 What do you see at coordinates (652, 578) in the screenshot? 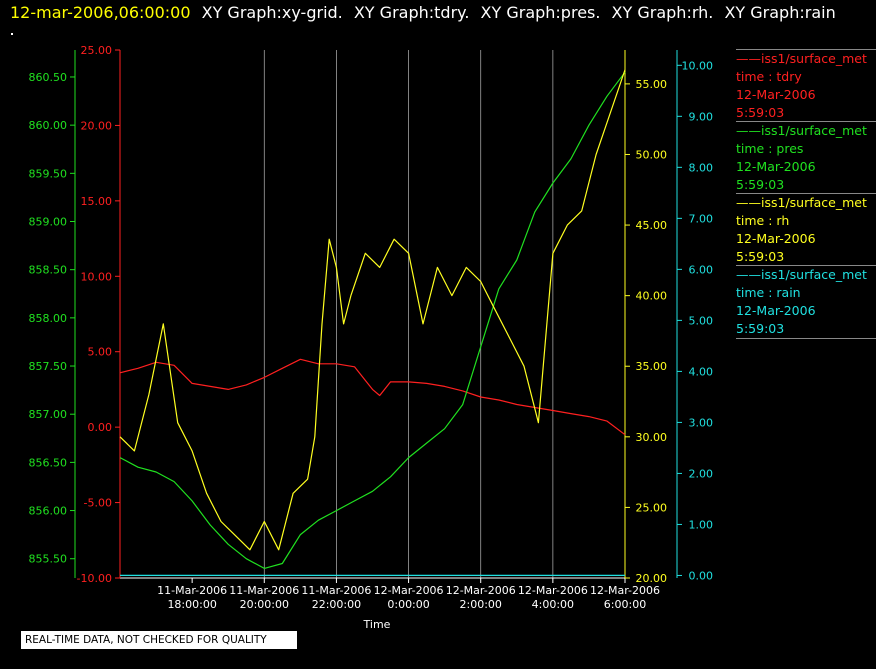
I see `rh-tick-label: 20.00` at bounding box center [652, 578].